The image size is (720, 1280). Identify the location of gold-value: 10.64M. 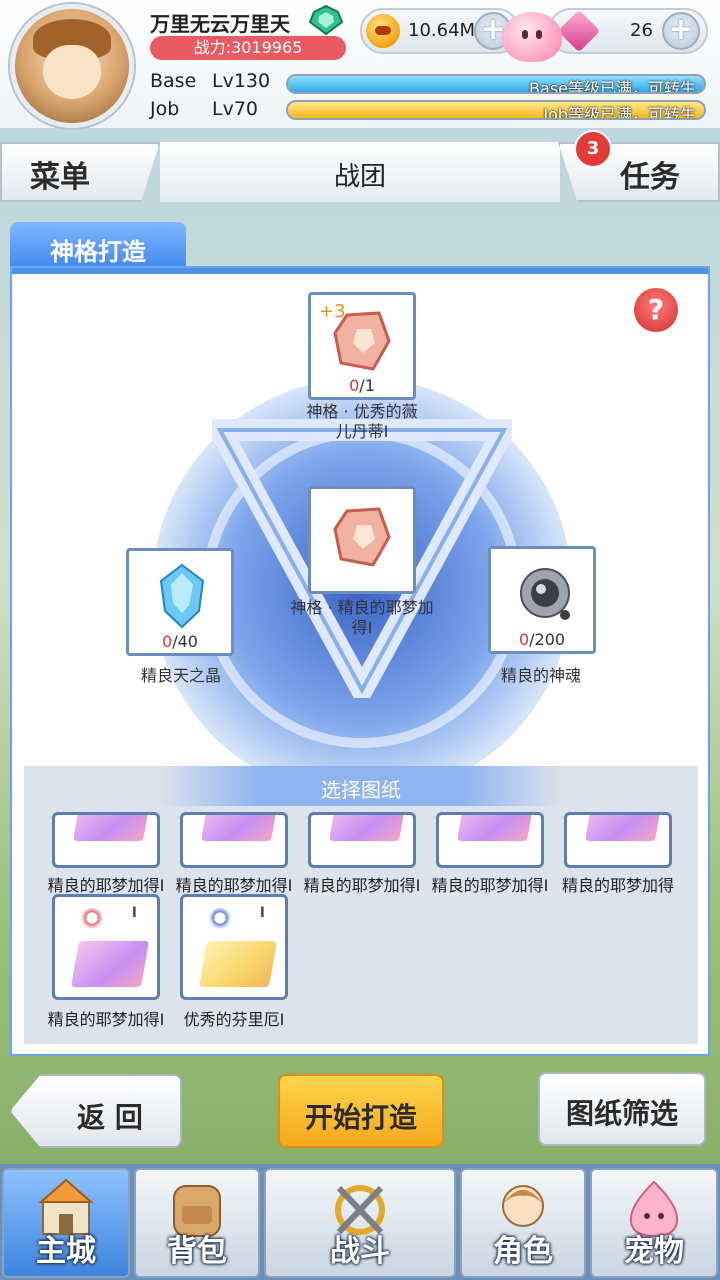
(442, 30).